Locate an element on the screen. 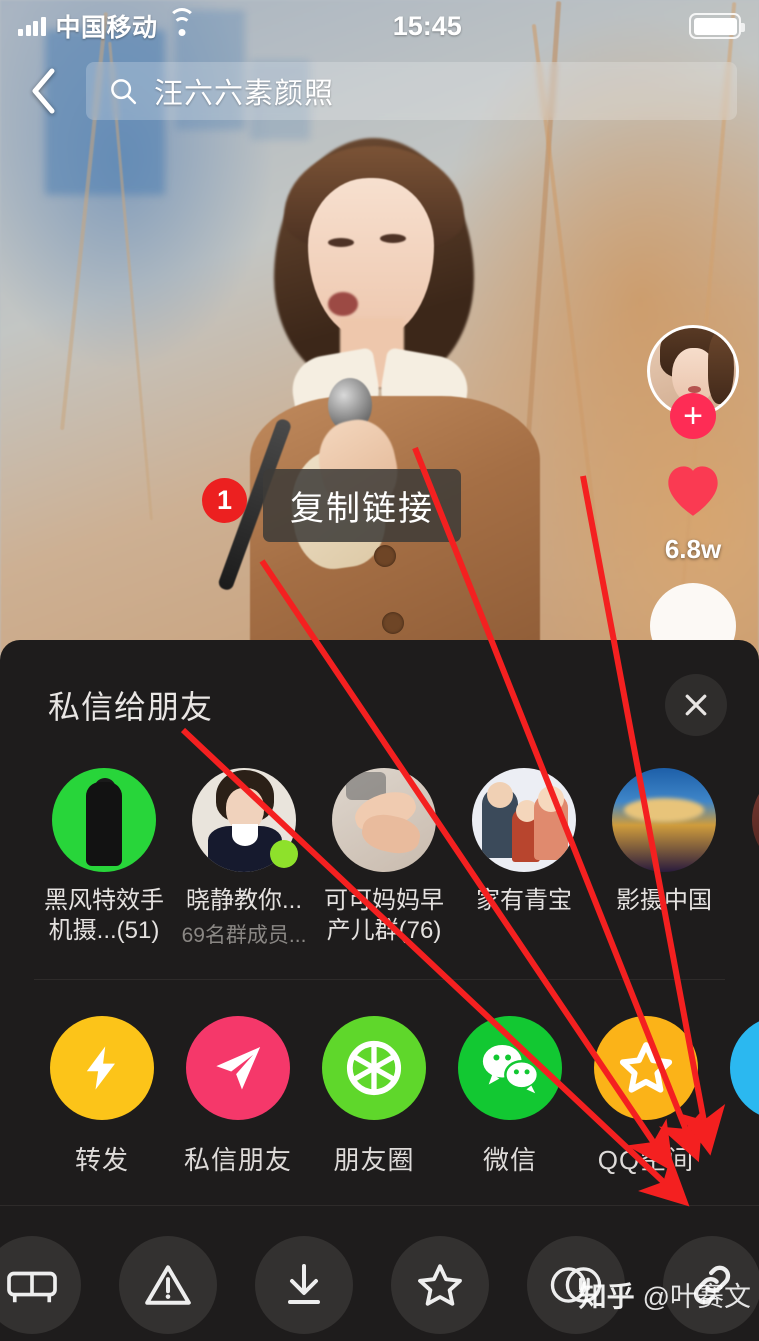 This screenshot has width=759, height=1341. wechat-icon is located at coordinates (510, 1068).